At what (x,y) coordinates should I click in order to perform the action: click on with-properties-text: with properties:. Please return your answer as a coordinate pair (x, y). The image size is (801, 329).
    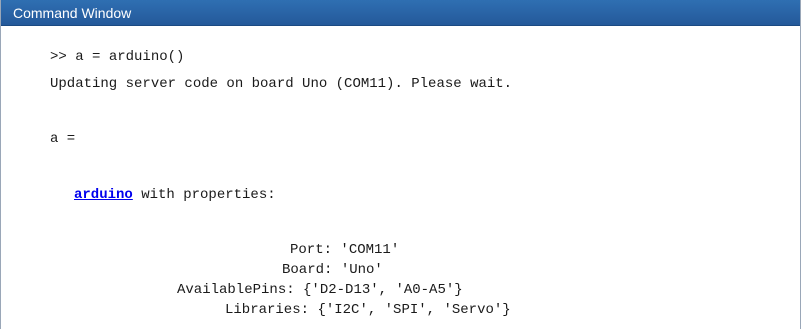
    Looking at the image, I should click on (204, 195).